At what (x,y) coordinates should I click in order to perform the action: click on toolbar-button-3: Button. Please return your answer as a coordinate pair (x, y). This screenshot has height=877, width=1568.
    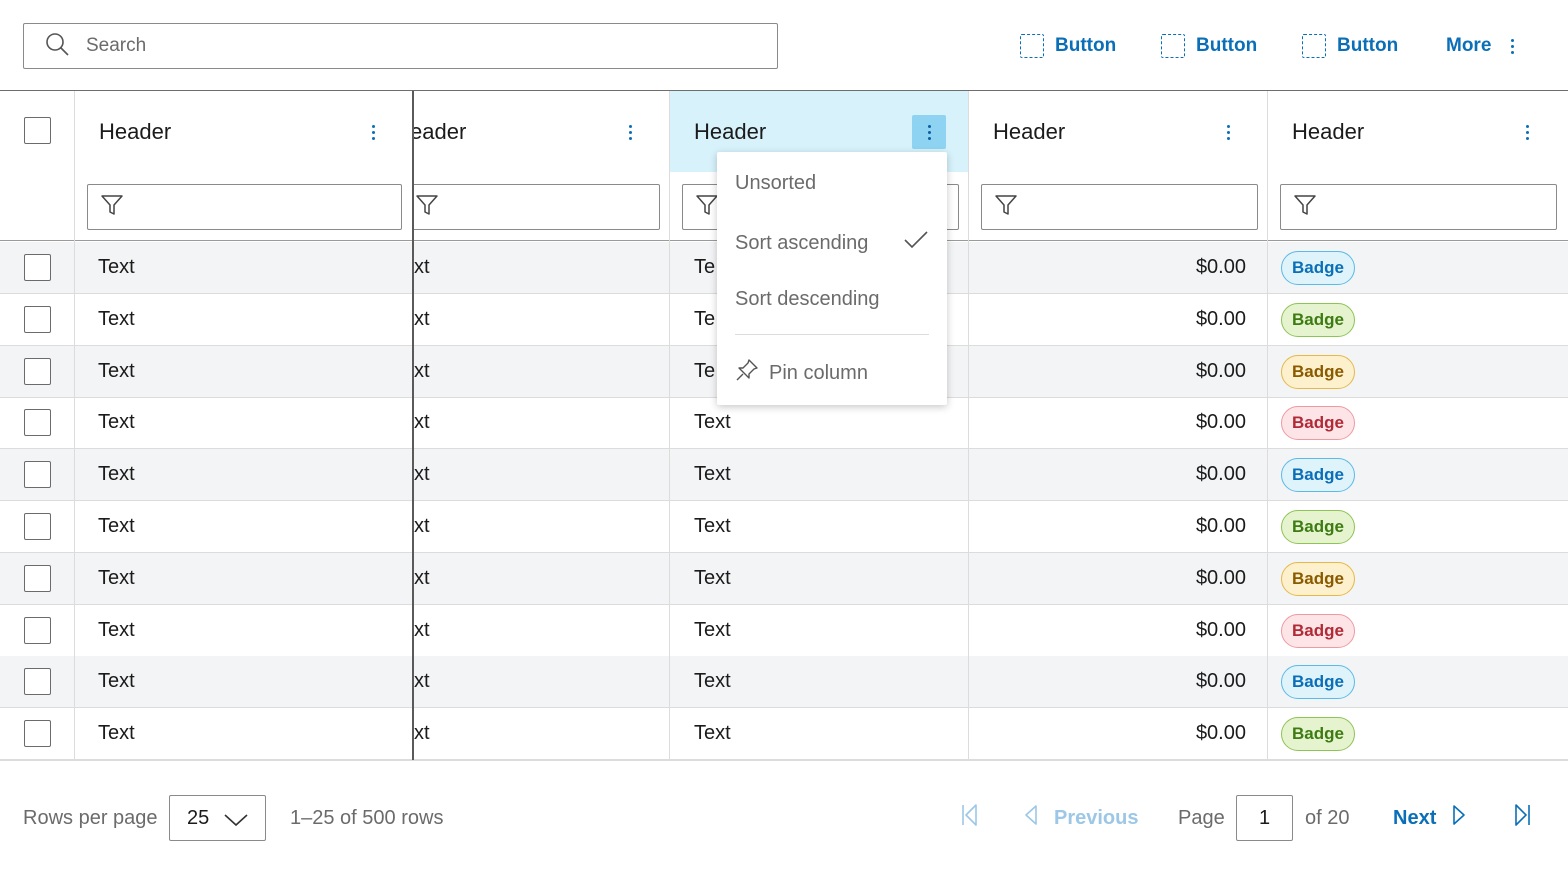
    Looking at the image, I should click on (1350, 46).